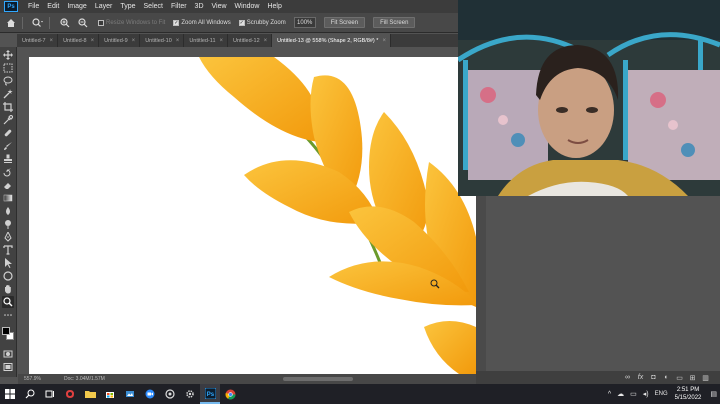 The image size is (720, 404). I want to click on history-brush-icon, so click(8, 172).